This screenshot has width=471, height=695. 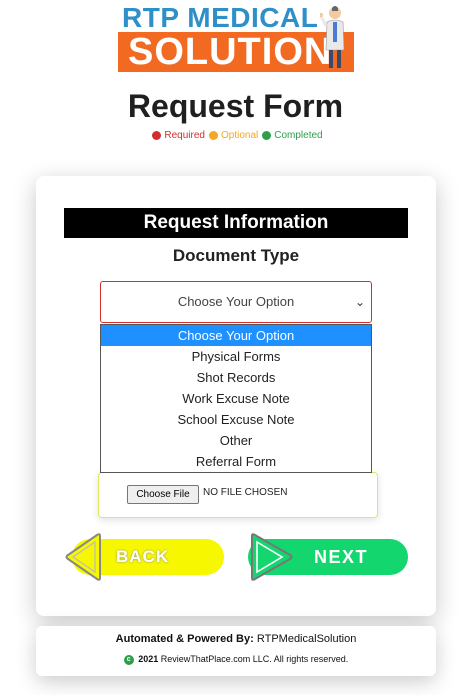 I want to click on dropdown-option: Referral Form, so click(x=236, y=461).